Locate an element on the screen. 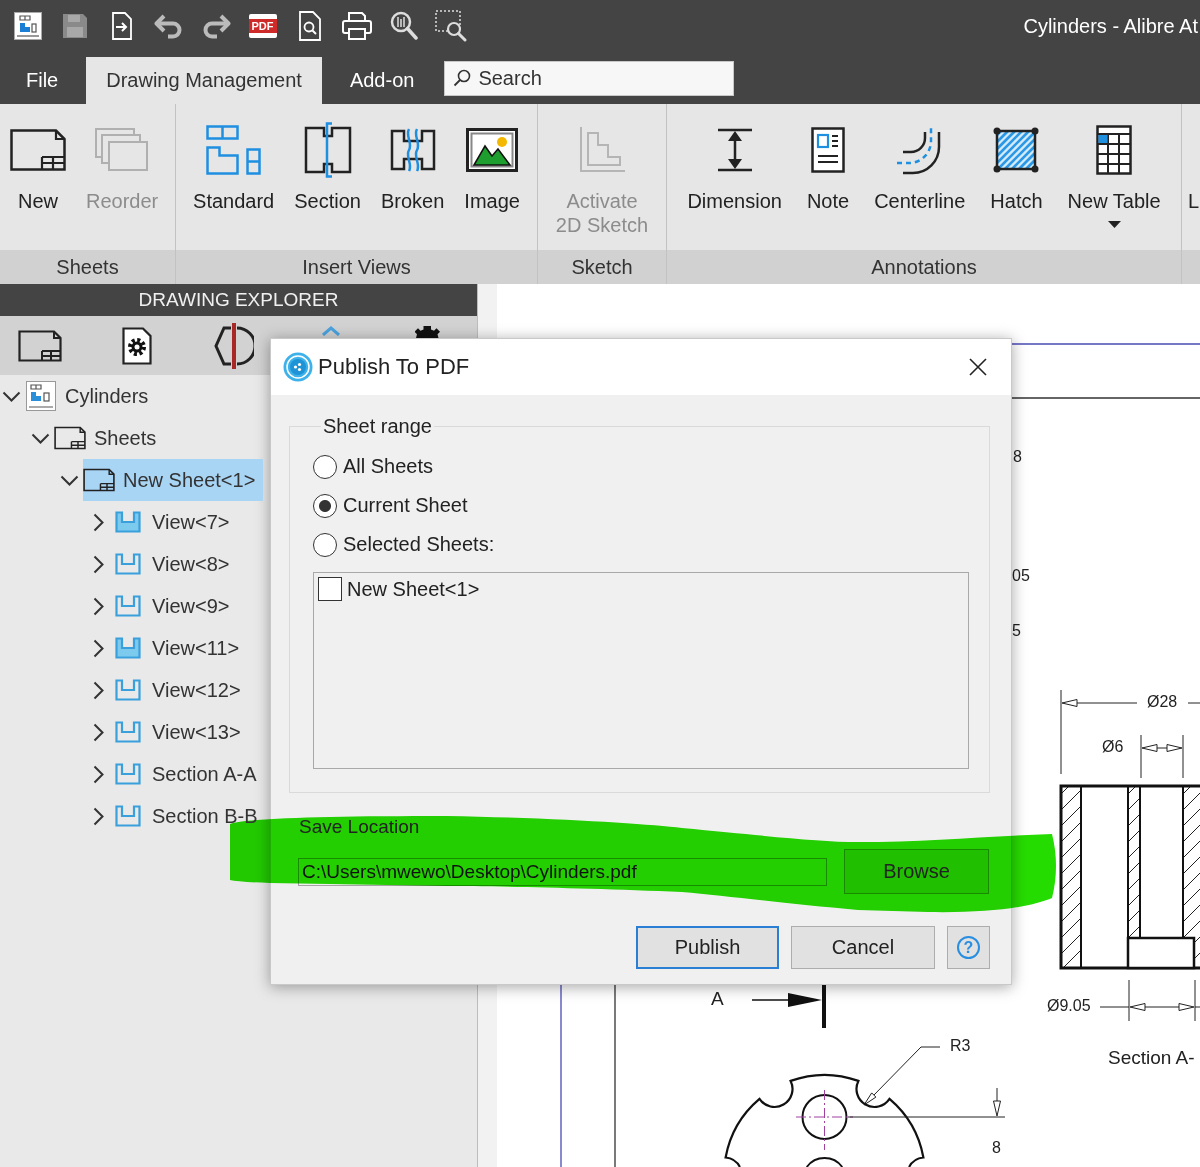 This screenshot has width=1200, height=1167. picture-icon is located at coordinates (492, 150).